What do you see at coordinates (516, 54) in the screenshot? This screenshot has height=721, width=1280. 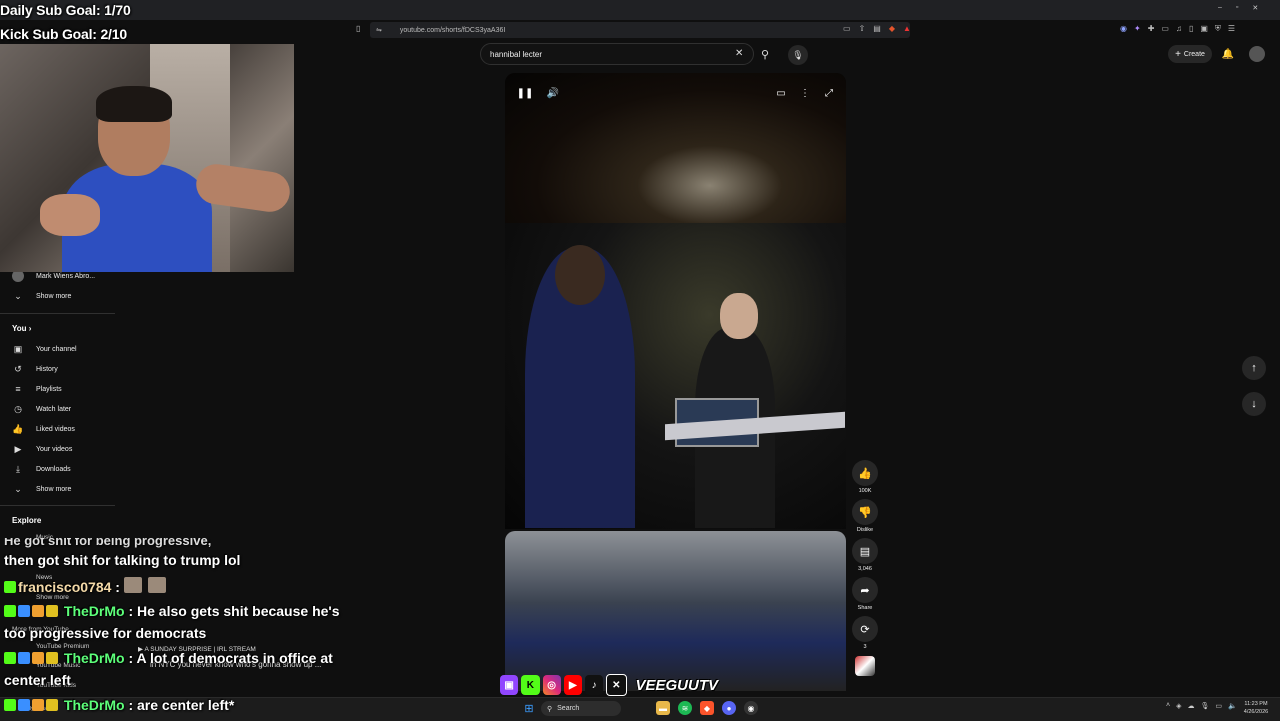 I see `search-query: hannibal lecter` at bounding box center [516, 54].